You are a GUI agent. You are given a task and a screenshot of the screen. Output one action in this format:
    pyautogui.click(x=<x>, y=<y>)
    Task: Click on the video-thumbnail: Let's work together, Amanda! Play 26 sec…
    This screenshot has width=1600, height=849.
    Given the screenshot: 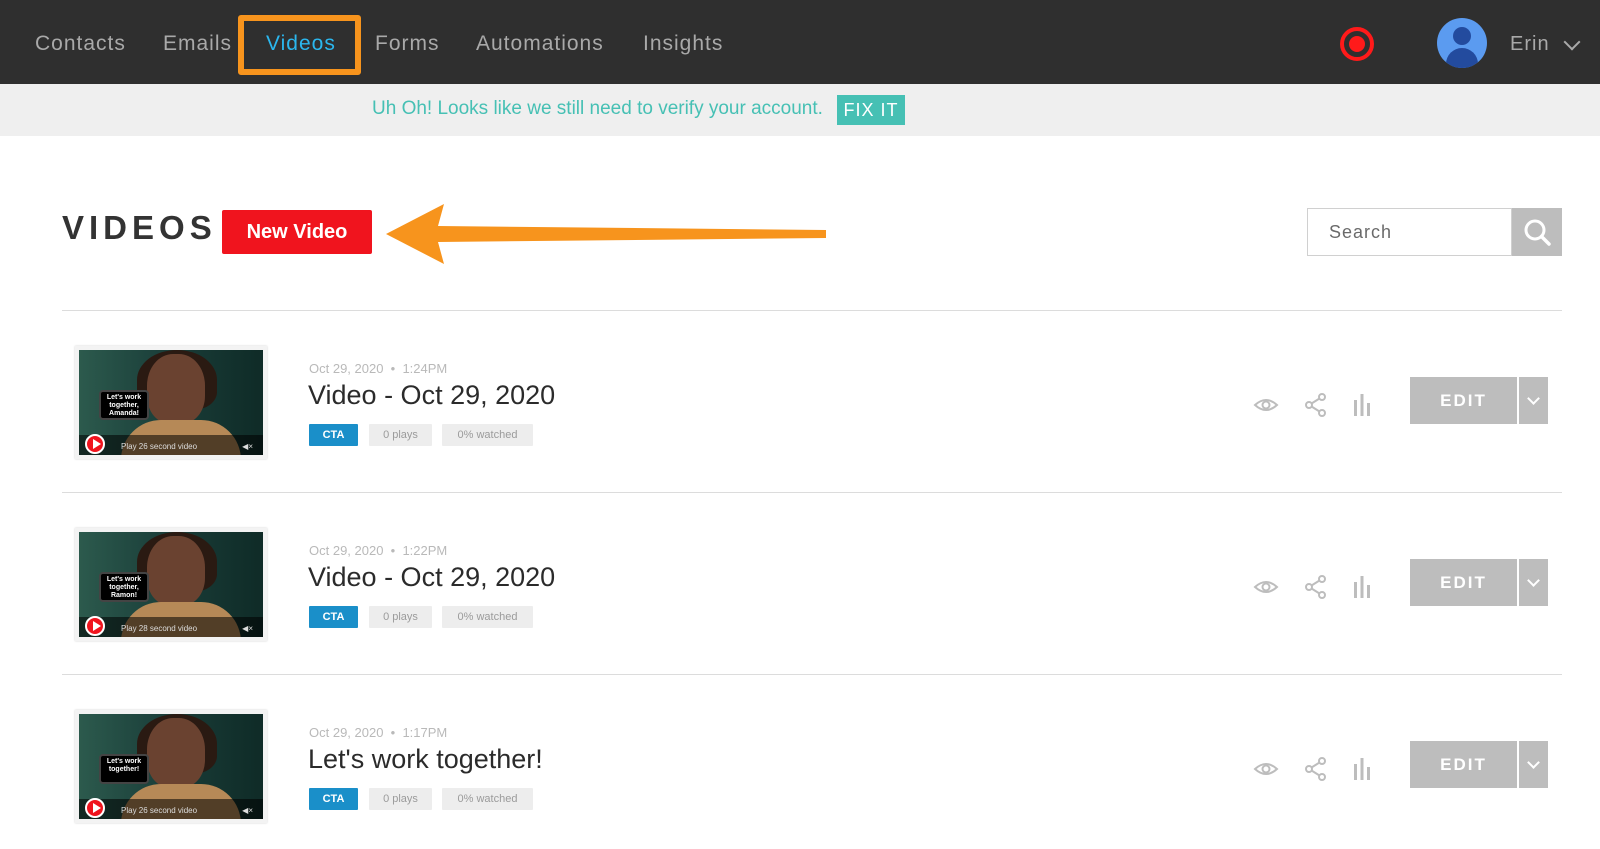 What is the action you would take?
    pyautogui.click(x=171, y=402)
    